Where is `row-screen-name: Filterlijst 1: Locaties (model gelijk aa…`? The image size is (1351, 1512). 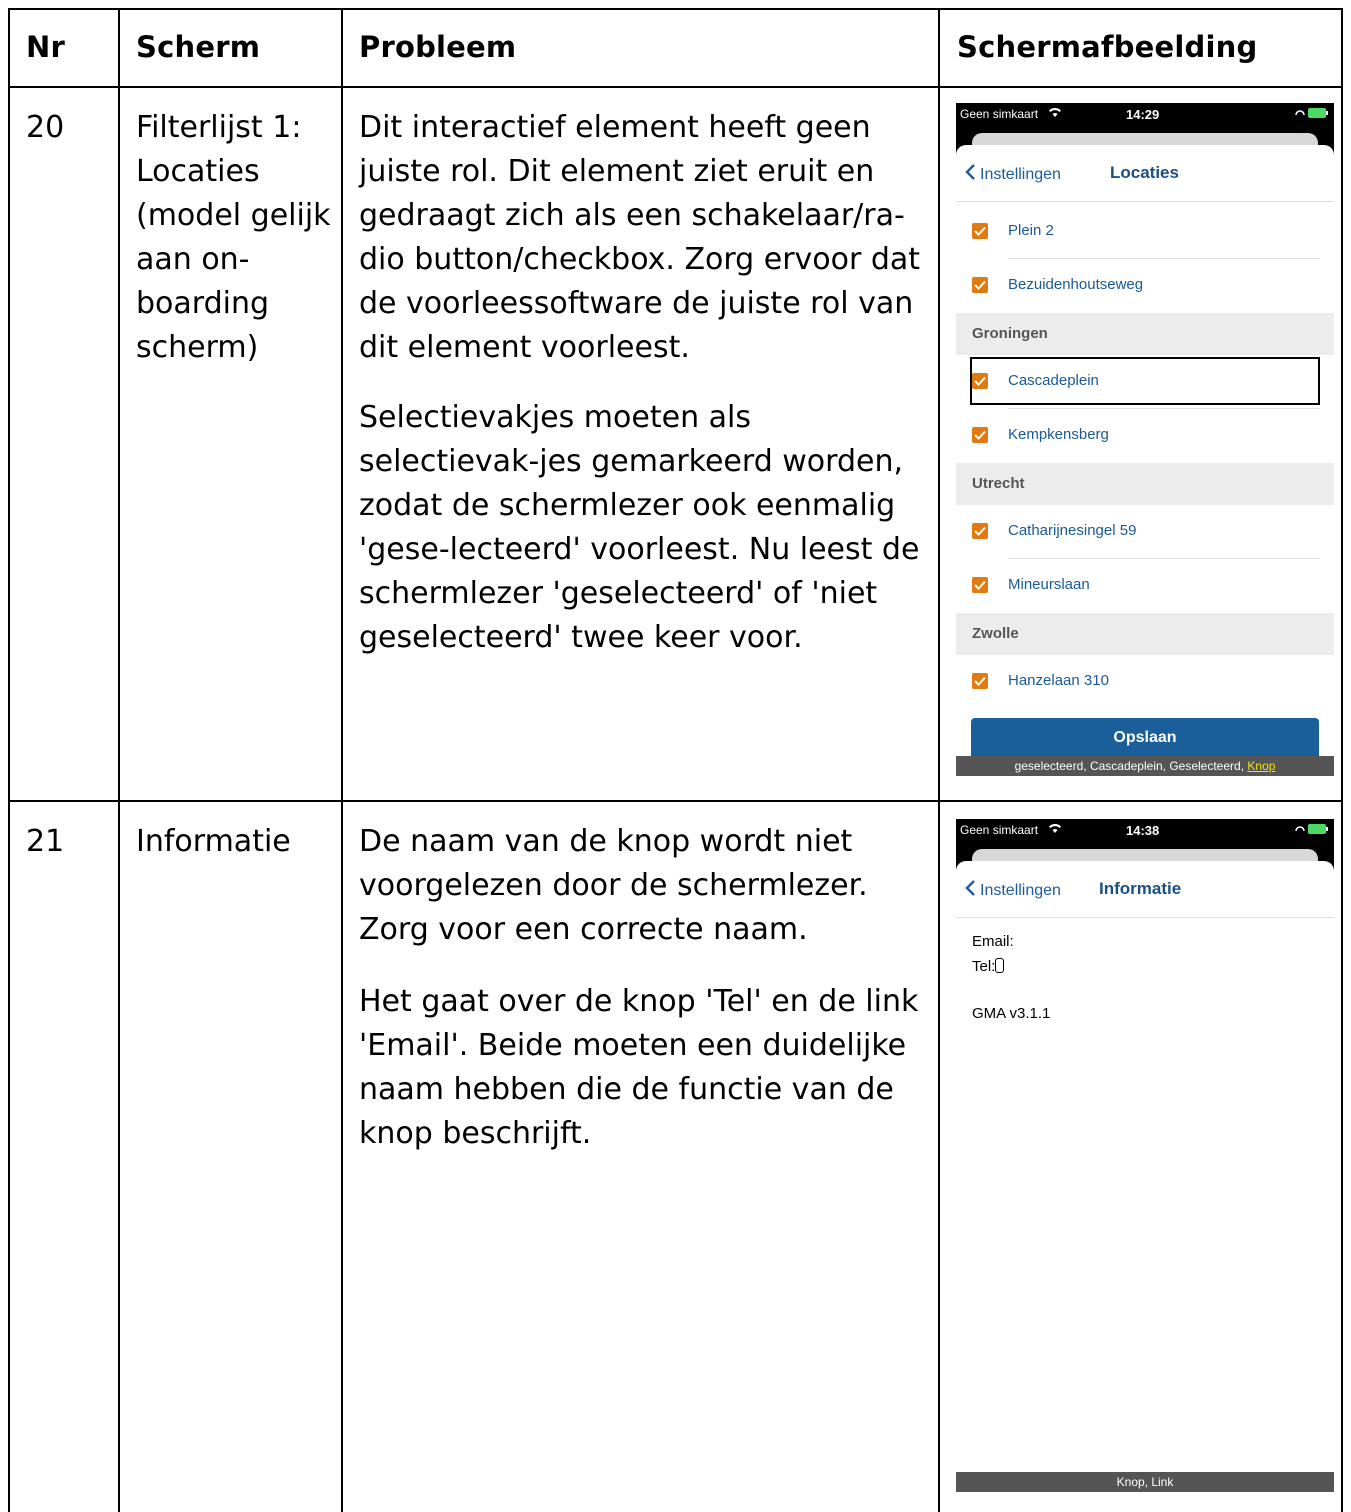
row-screen-name: Filterlijst 1: Locaties (model gelijk aa… is located at coordinates (233, 237).